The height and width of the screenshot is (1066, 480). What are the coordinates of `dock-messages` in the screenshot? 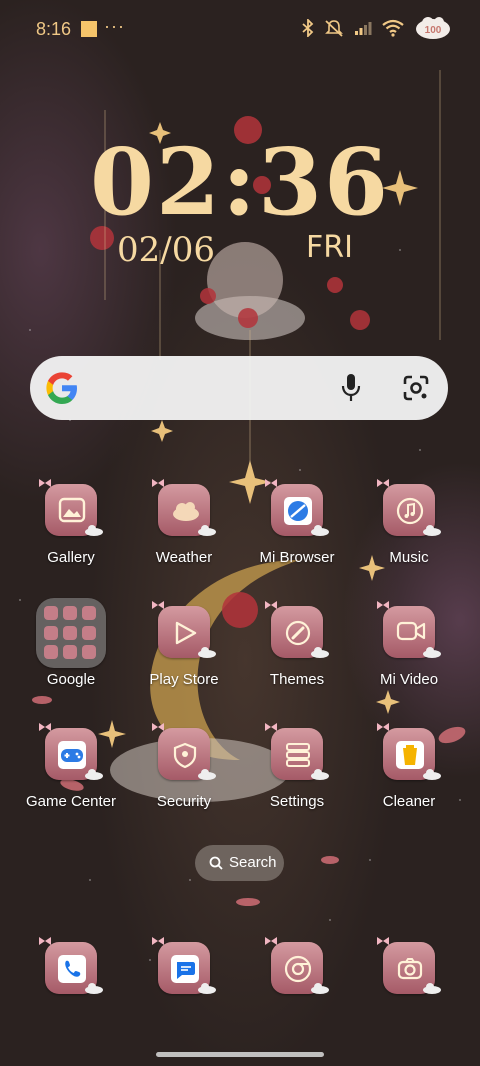 It's located at (184, 989).